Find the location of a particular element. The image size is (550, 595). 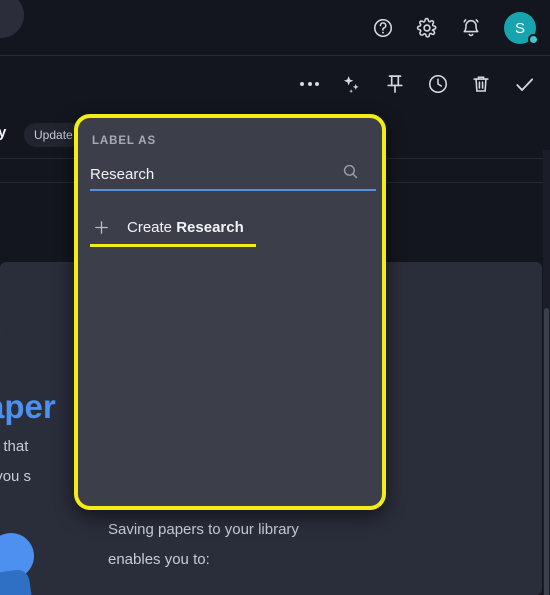

panel-title: LABEL AS is located at coordinates (124, 141).